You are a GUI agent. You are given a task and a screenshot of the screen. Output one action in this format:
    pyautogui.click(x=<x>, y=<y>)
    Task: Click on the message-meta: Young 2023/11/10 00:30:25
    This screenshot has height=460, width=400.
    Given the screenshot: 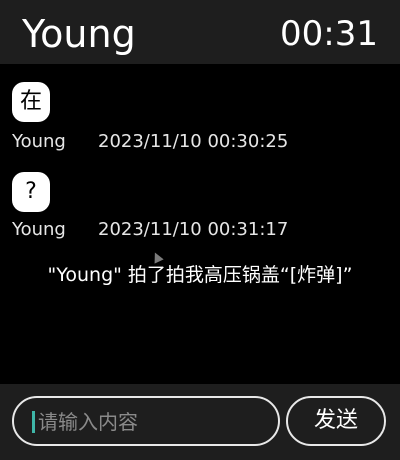 What is the action you would take?
    pyautogui.click(x=150, y=142)
    